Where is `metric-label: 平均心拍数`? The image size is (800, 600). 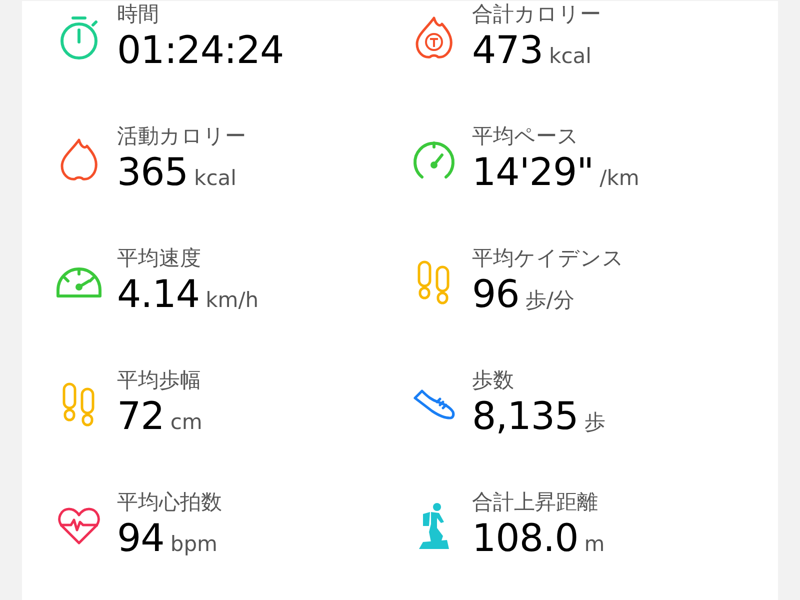
metric-label: 平均心拍数 is located at coordinates (169, 502).